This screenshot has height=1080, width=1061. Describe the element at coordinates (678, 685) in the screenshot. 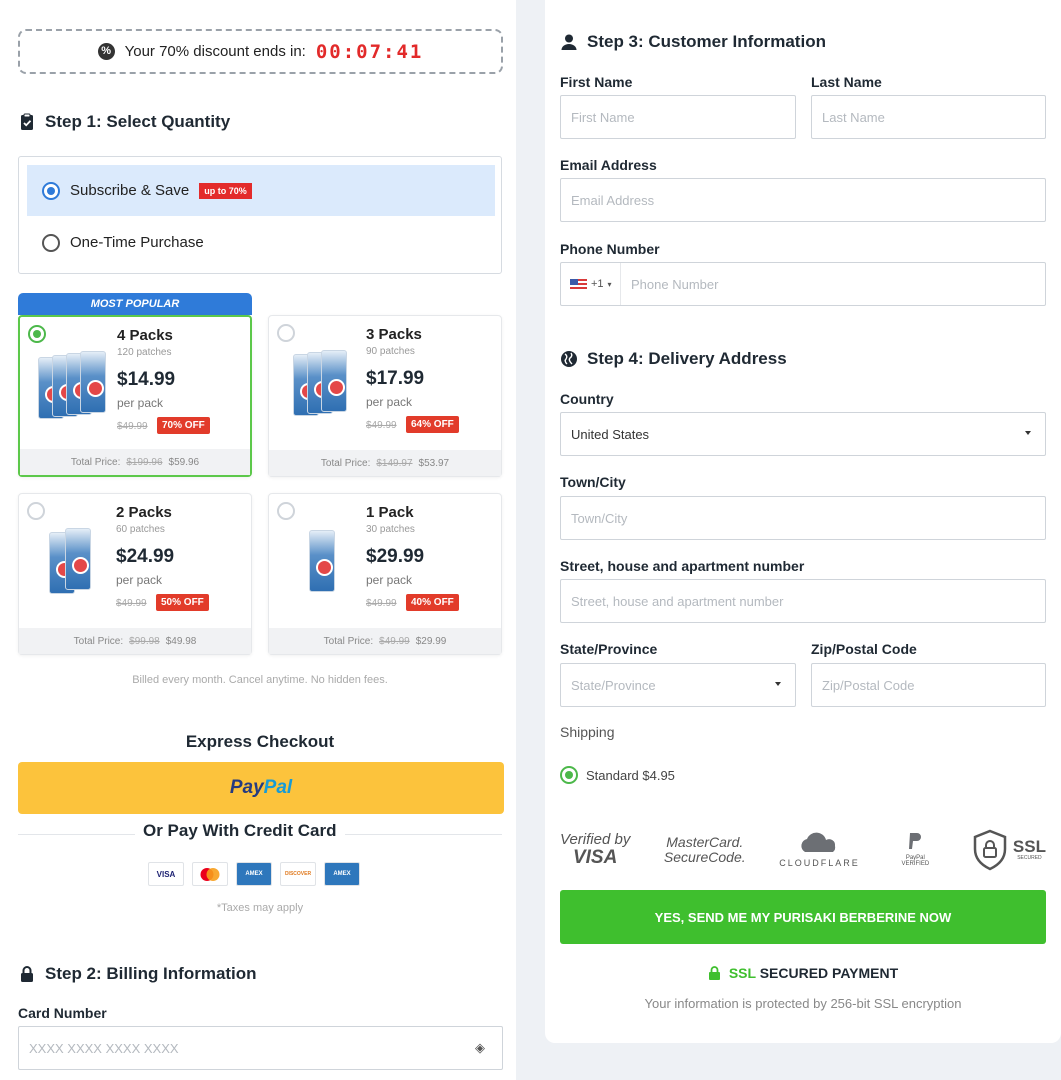

I see `state-select: State/Province` at that location.